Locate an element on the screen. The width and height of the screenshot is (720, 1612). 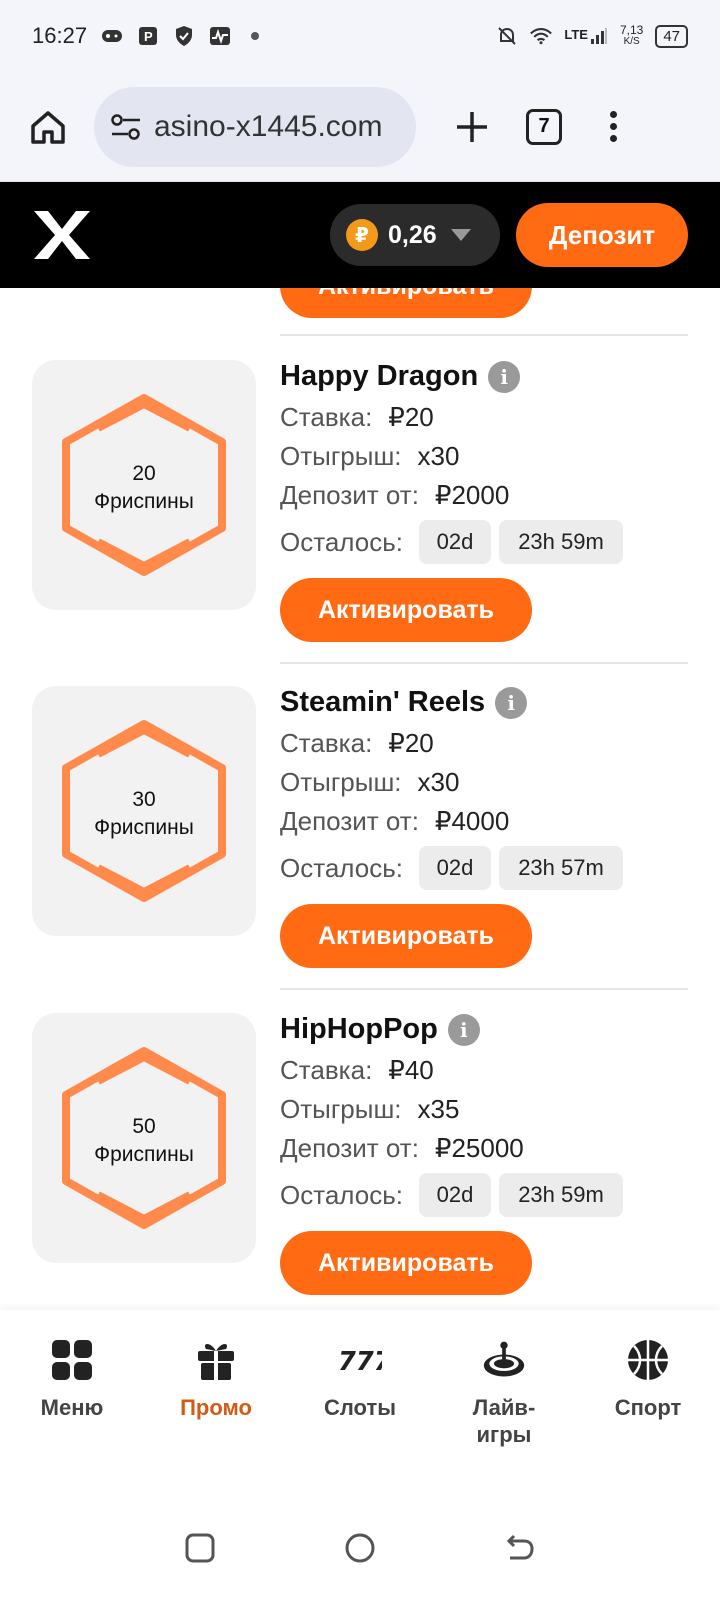
svg-text: P is located at coordinates (148, 36).